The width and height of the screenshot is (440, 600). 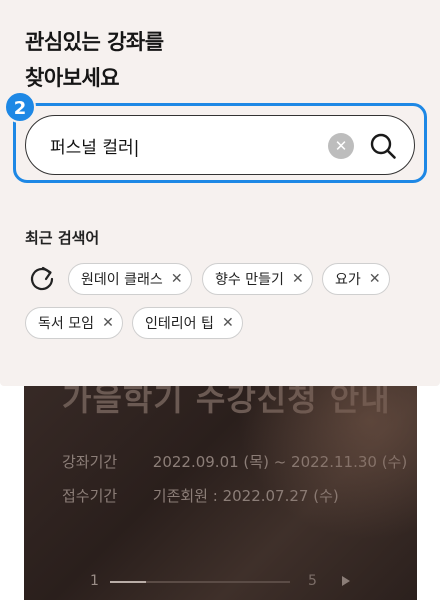 What do you see at coordinates (128, 582) in the screenshot?
I see `pager-progress-fill` at bounding box center [128, 582].